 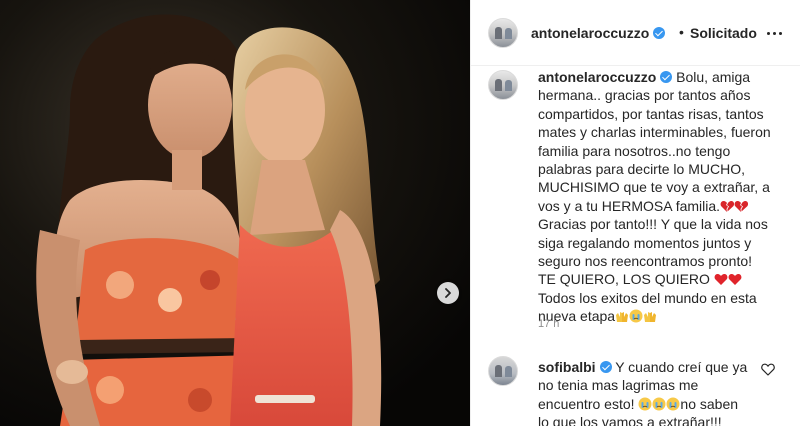 What do you see at coordinates (641, 169) in the screenshot?
I see `caption-line: palabras para decirte lo MUCHO,` at bounding box center [641, 169].